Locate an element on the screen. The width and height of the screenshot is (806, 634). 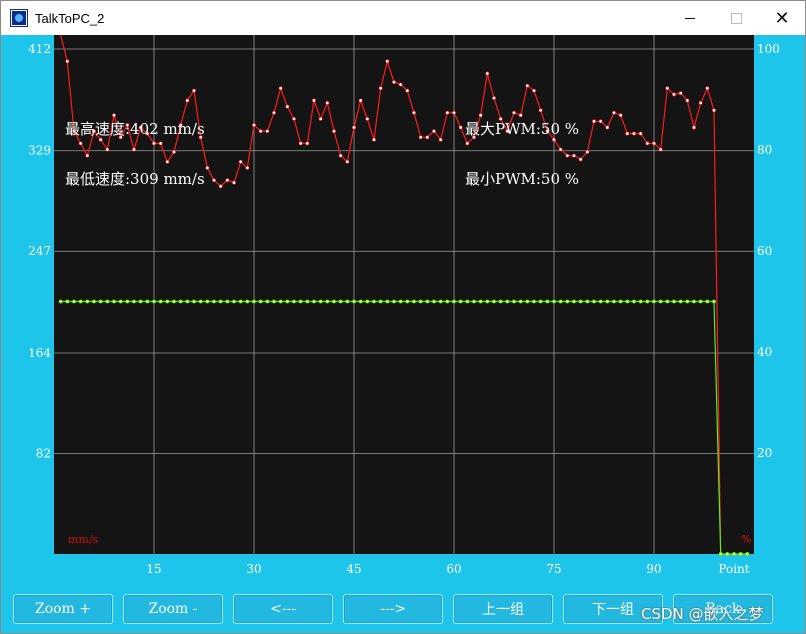
minimize-button is located at coordinates (690, 18).